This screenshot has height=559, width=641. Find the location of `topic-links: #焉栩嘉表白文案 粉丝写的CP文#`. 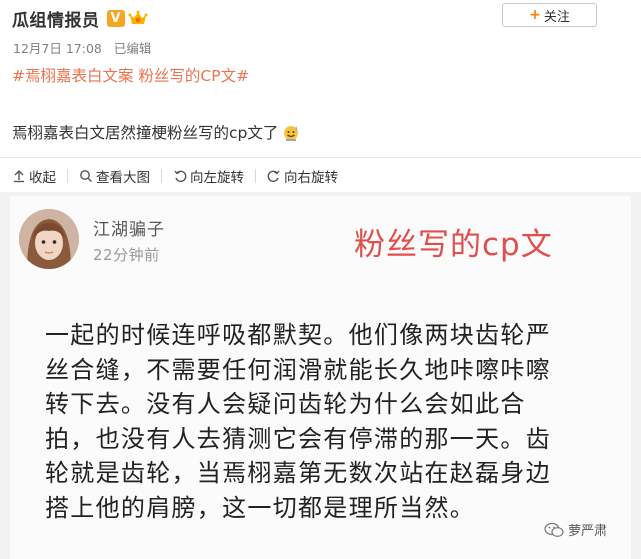

topic-links: #焉栩嘉表白文案 粉丝写的CP文# is located at coordinates (130, 75).